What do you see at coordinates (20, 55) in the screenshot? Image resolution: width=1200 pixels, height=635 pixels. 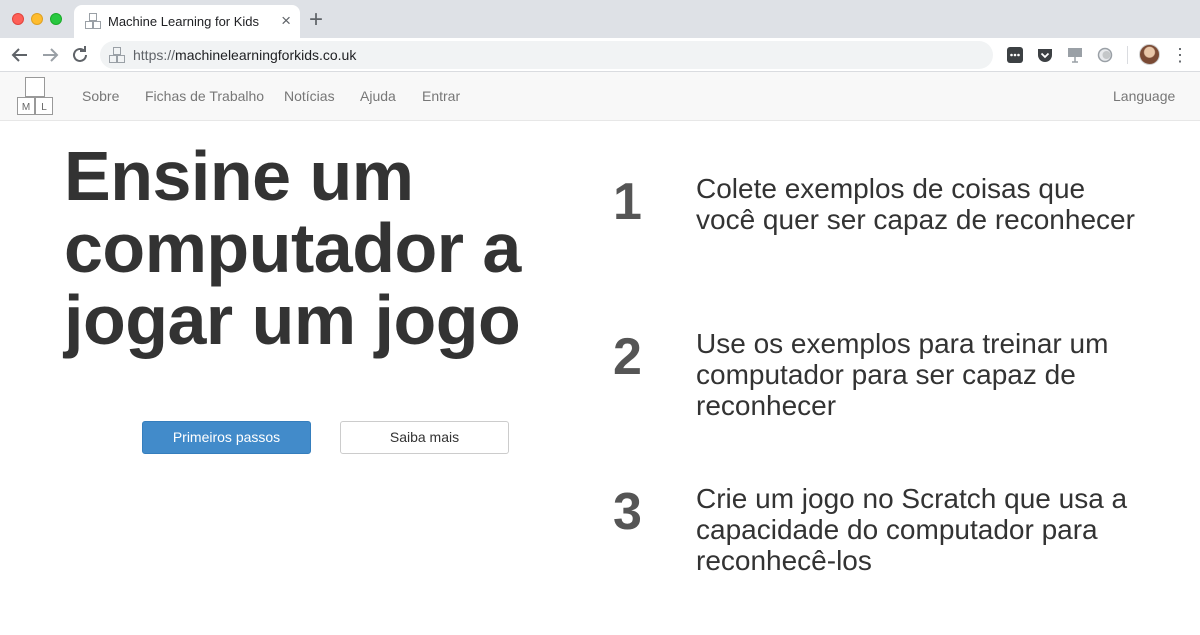 I see `back-icon` at bounding box center [20, 55].